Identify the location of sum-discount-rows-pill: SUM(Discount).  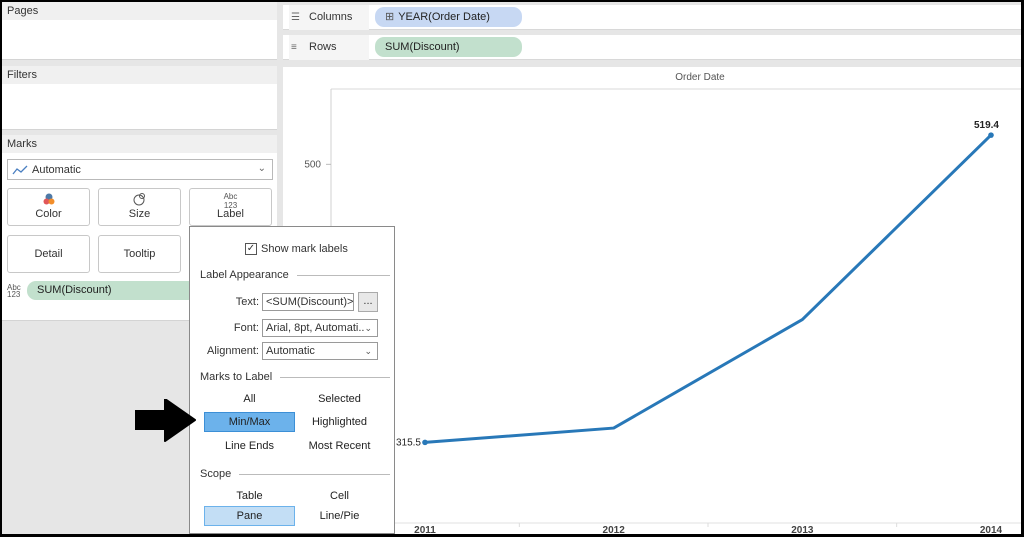
(448, 47).